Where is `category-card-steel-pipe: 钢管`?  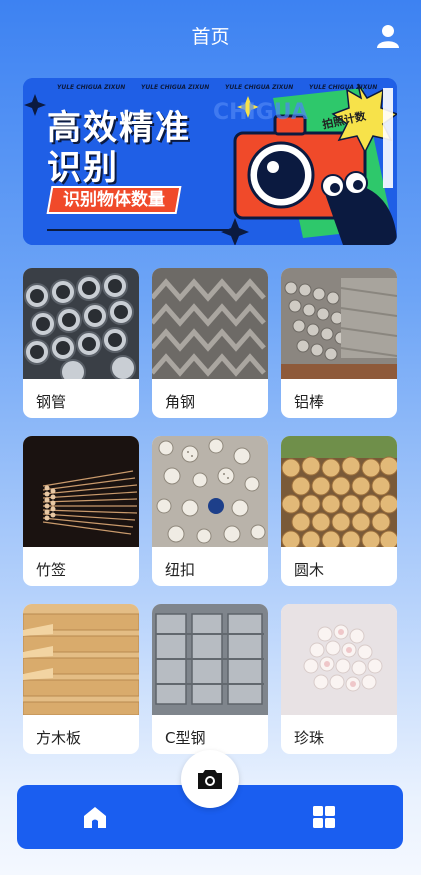 category-card-steel-pipe: 钢管 is located at coordinates (81, 343).